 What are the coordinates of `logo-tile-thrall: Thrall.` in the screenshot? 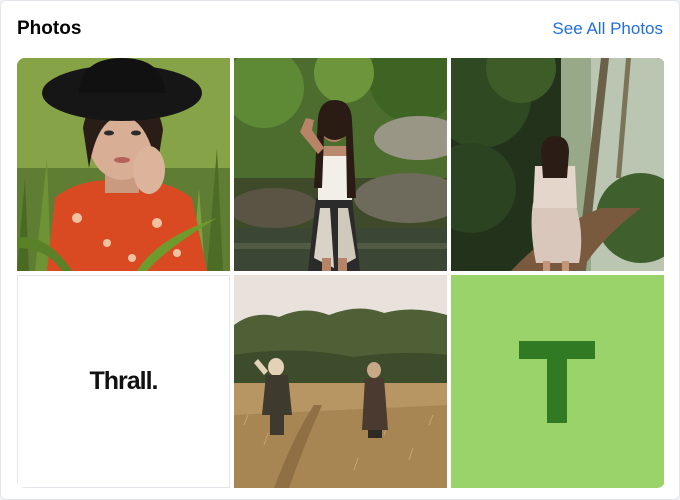 It's located at (123, 381).